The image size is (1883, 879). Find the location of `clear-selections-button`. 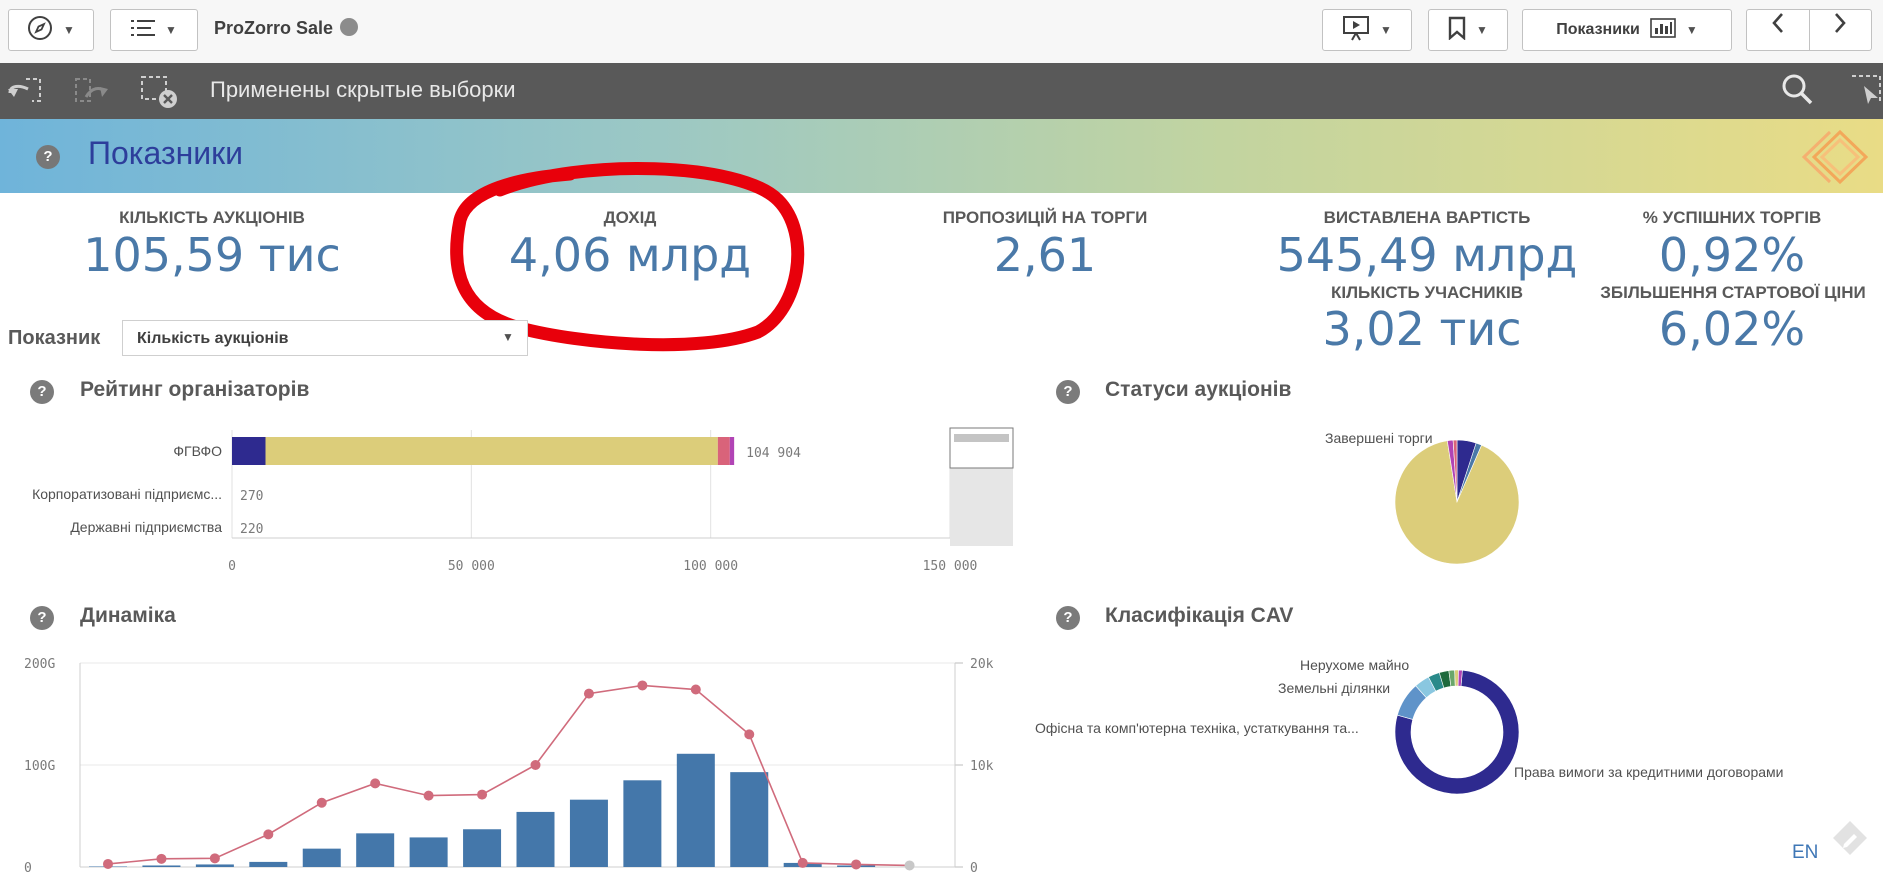

clear-selections-button is located at coordinates (158, 91).